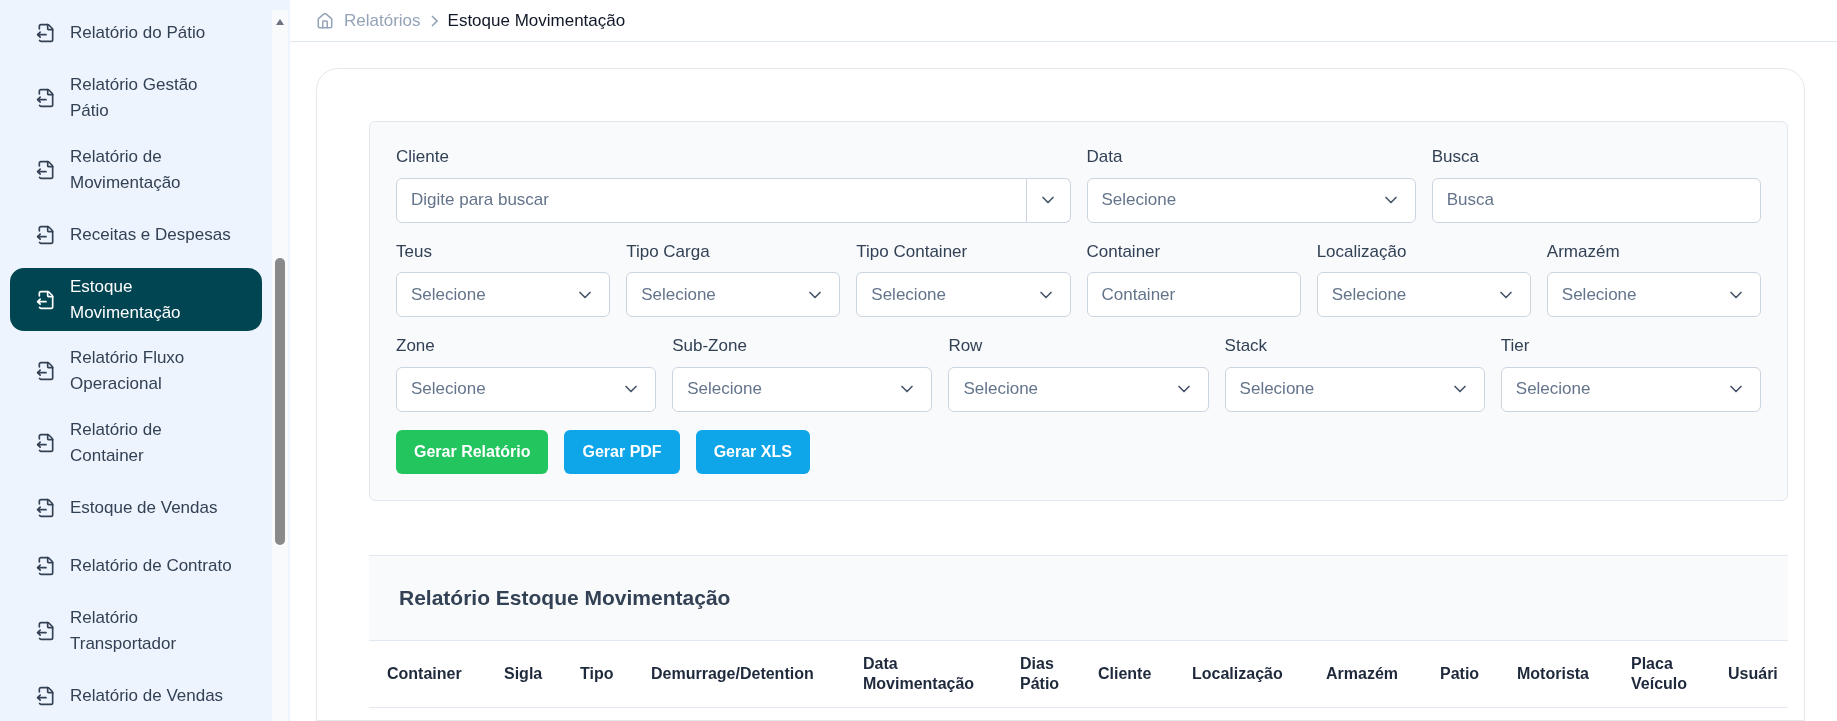 This screenshot has width=1837, height=721. Describe the element at coordinates (423, 157) in the screenshot. I see `field-label: Cliente` at that location.